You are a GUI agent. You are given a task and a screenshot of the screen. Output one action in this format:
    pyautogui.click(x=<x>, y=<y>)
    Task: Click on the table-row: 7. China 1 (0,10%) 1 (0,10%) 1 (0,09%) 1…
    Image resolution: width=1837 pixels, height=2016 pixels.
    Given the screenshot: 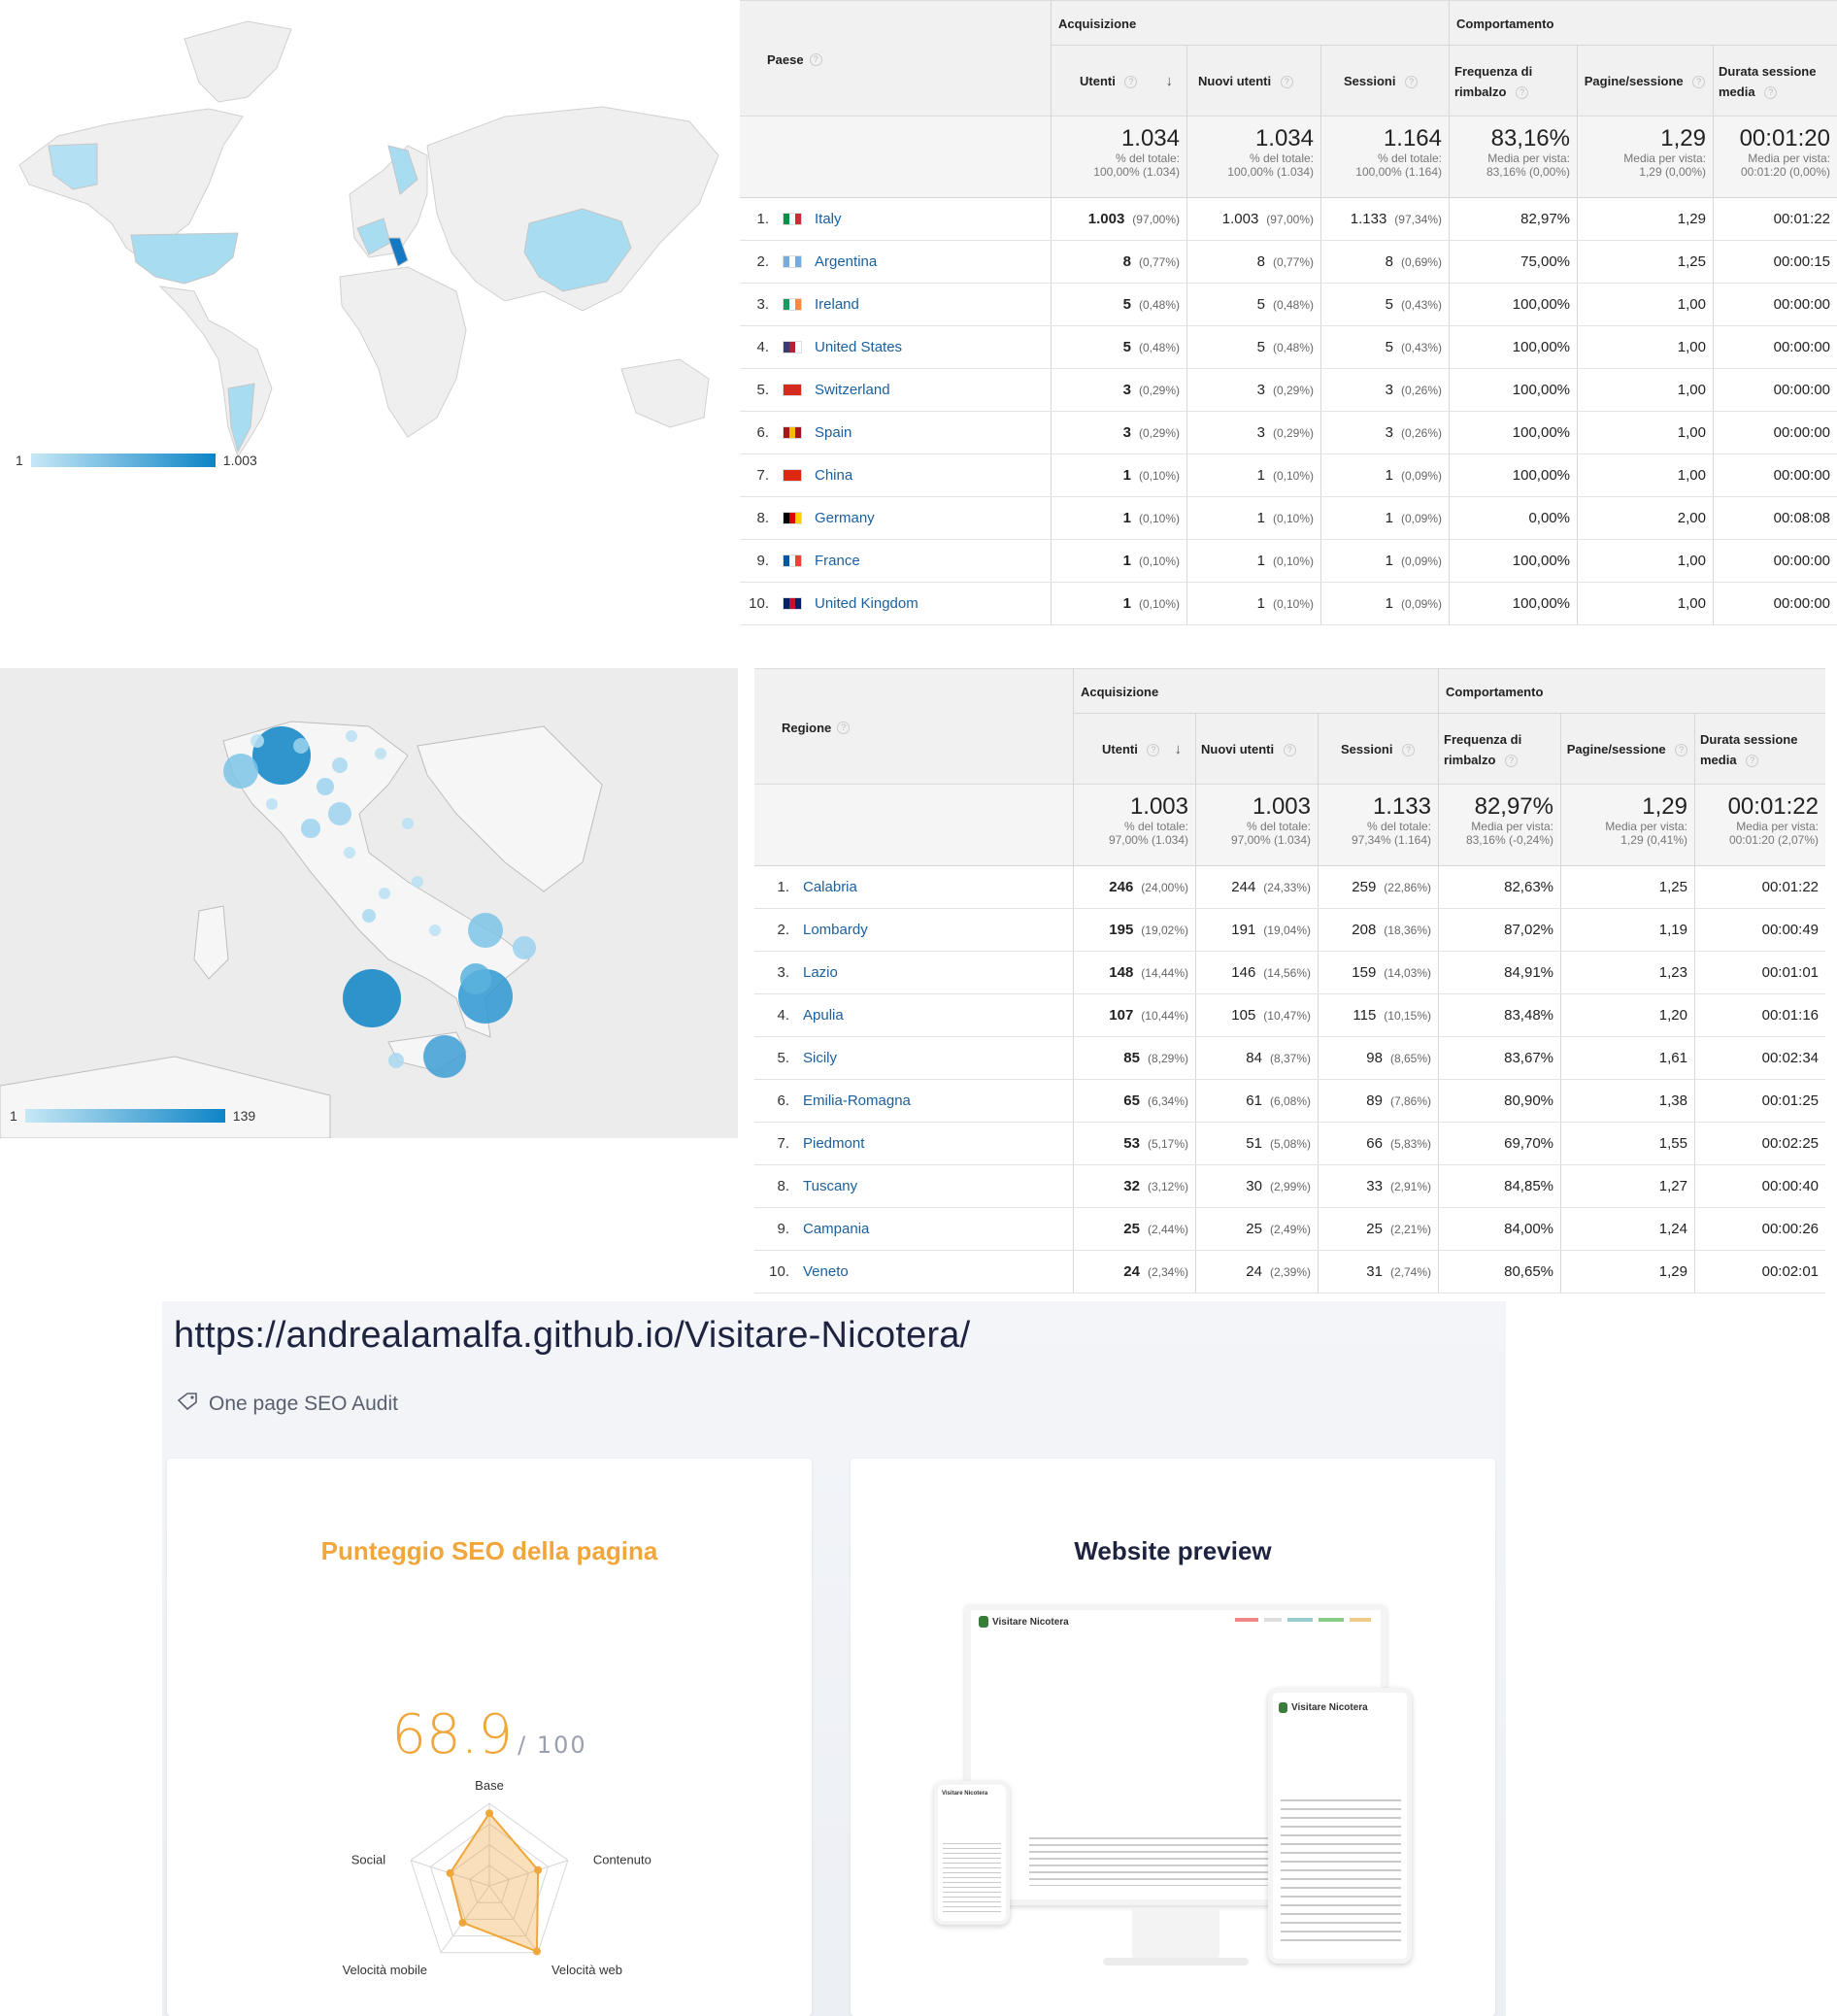 What is the action you would take?
    pyautogui.click(x=1288, y=475)
    